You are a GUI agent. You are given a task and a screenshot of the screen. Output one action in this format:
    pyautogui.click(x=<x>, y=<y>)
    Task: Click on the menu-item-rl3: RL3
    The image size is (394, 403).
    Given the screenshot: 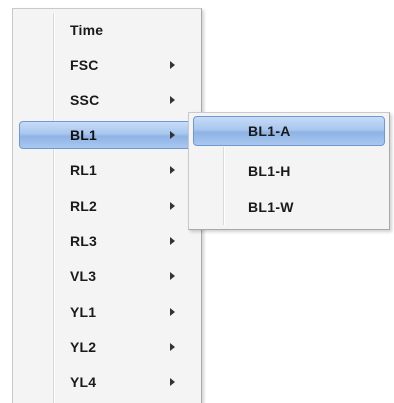 What is the action you would take?
    pyautogui.click(x=107, y=241)
    